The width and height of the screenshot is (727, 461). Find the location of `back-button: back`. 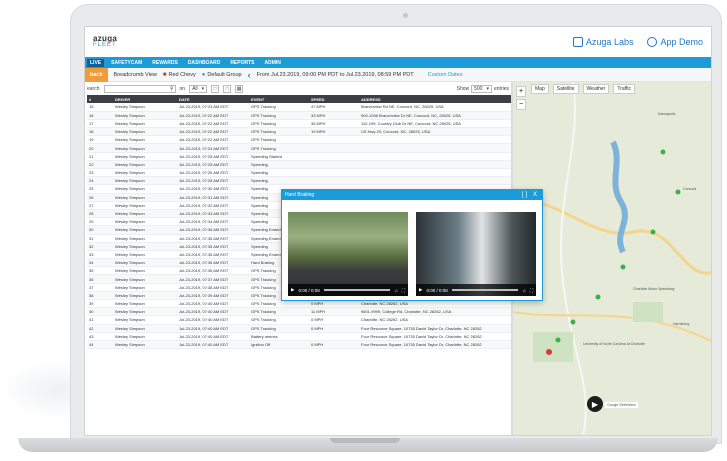

back-button: back is located at coordinates (96, 74).